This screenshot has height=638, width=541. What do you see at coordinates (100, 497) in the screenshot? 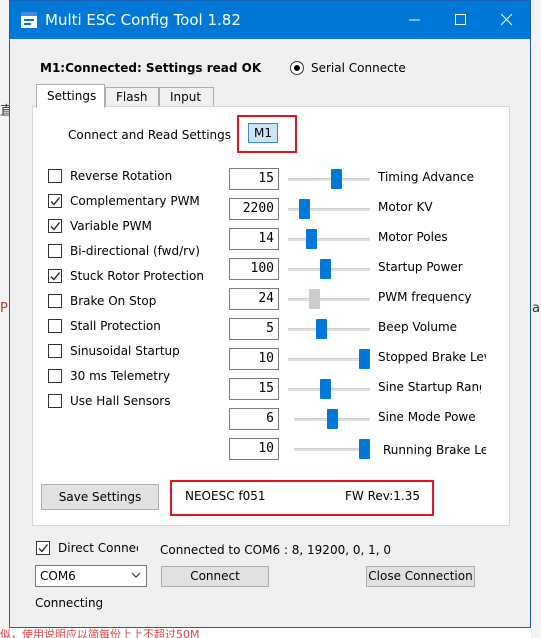
I see `save-settings-button: Save Settings` at bounding box center [100, 497].